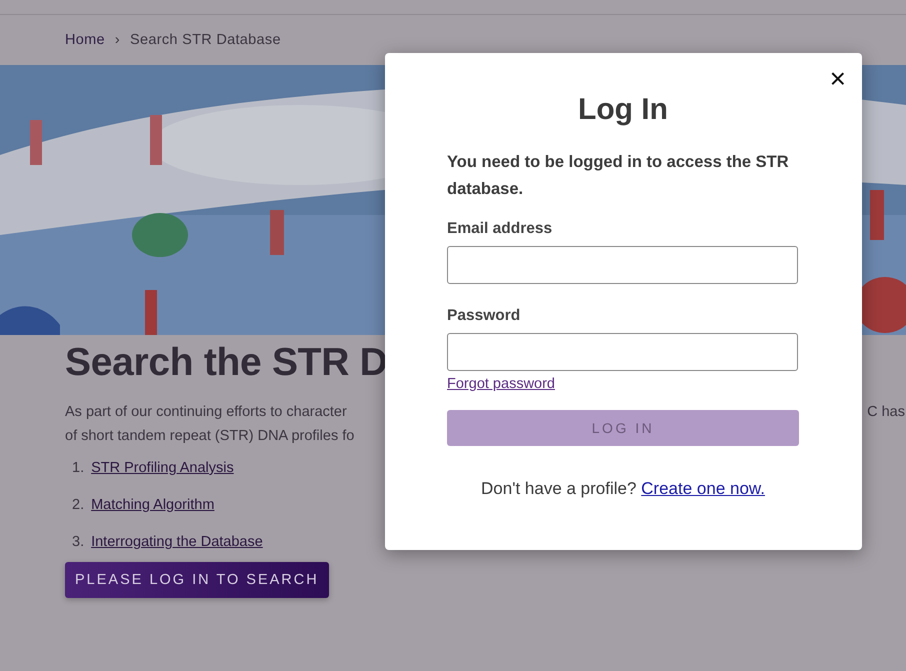 This screenshot has height=671, width=906. I want to click on forgot-password-link: Forgot password, so click(501, 384).